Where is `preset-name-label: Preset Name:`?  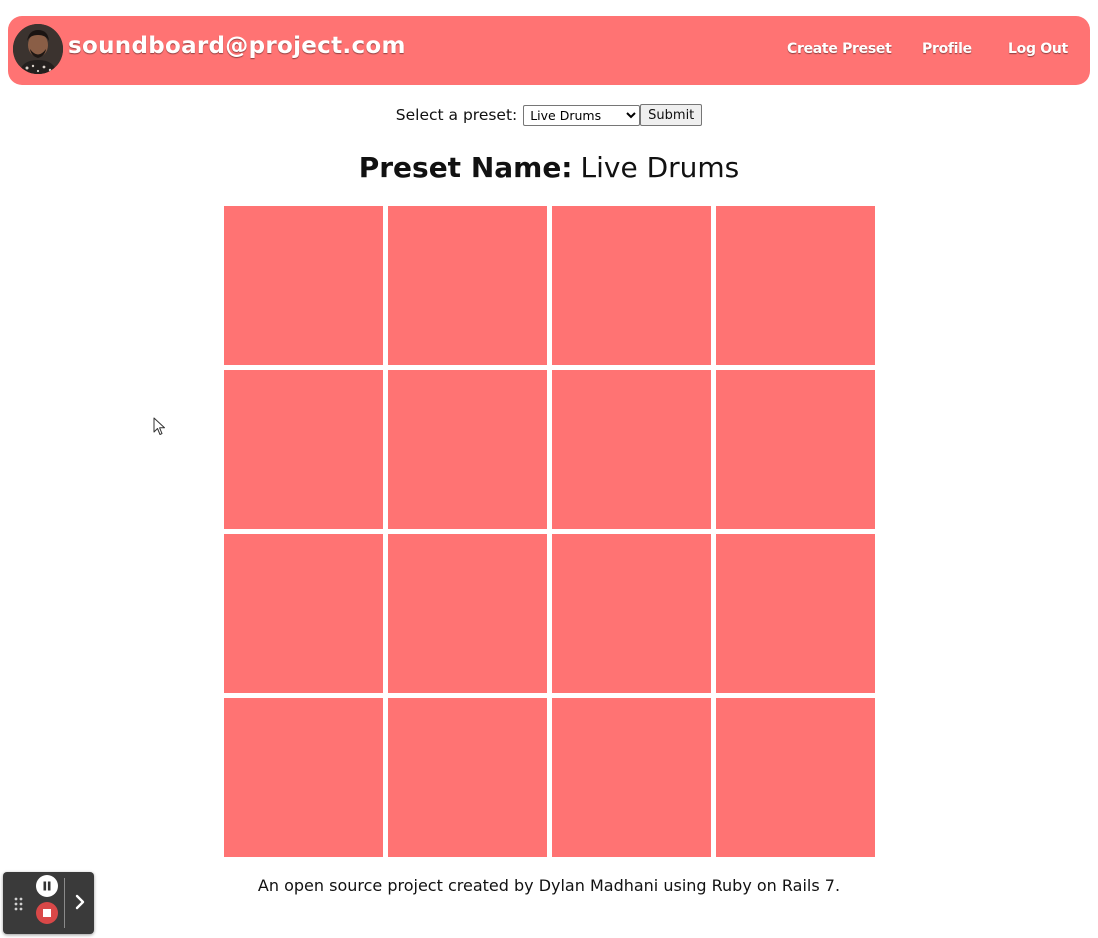 preset-name-label: Preset Name: is located at coordinates (465, 167).